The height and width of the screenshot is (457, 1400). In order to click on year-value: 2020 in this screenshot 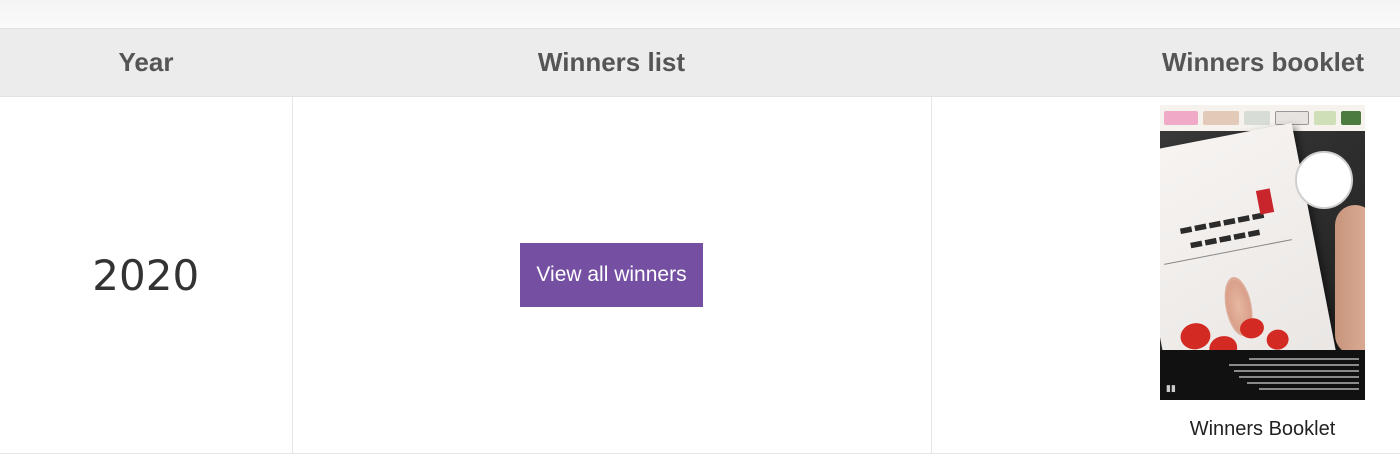, I will do `click(146, 275)`.